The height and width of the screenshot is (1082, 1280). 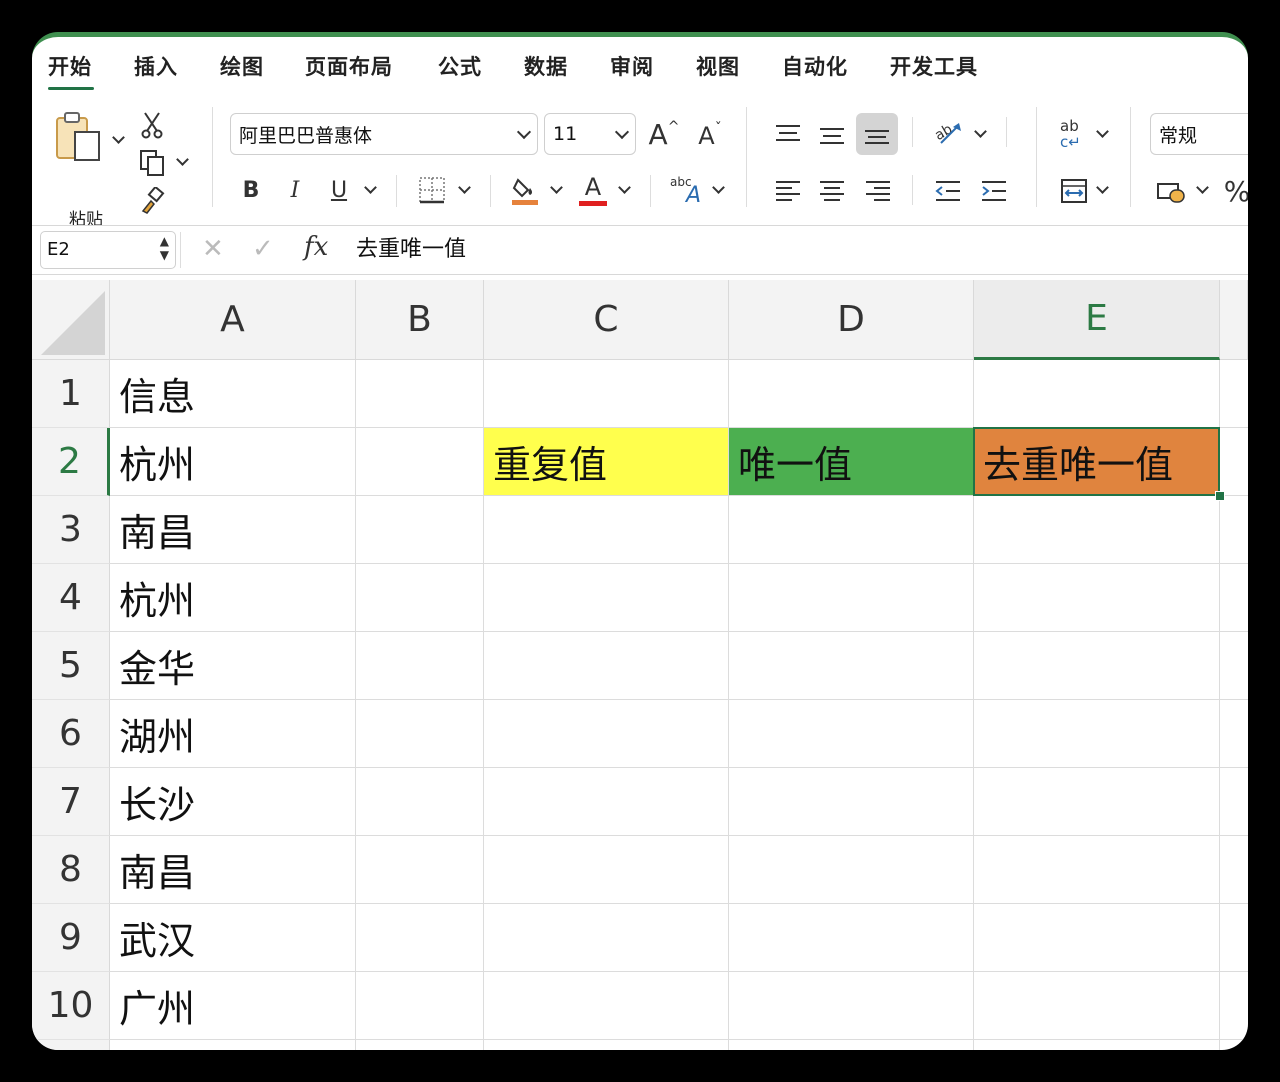 I want to click on cell-b2, so click(x=420, y=462).